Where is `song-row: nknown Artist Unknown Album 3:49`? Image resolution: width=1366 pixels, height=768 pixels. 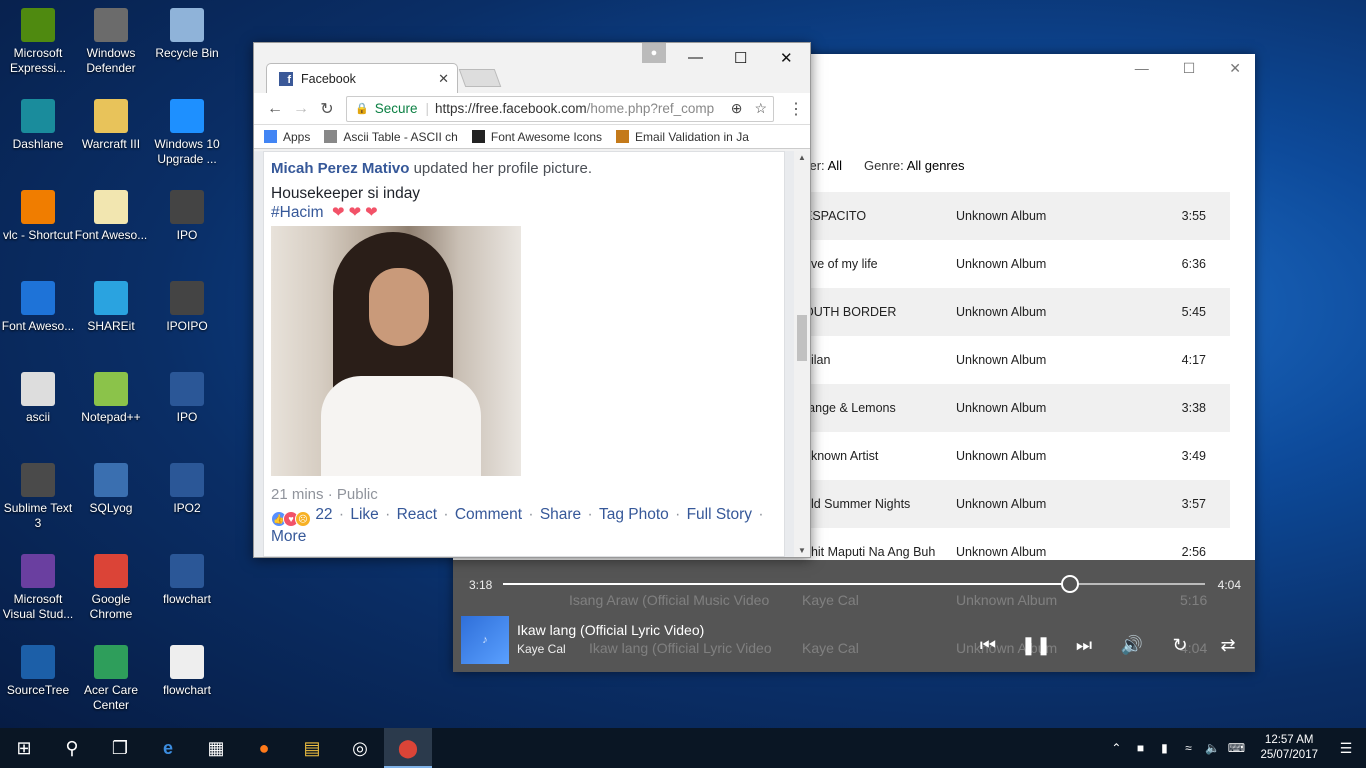
song-row: nknown Artist Unknown Album 3:49 is located at coordinates (1014, 456).